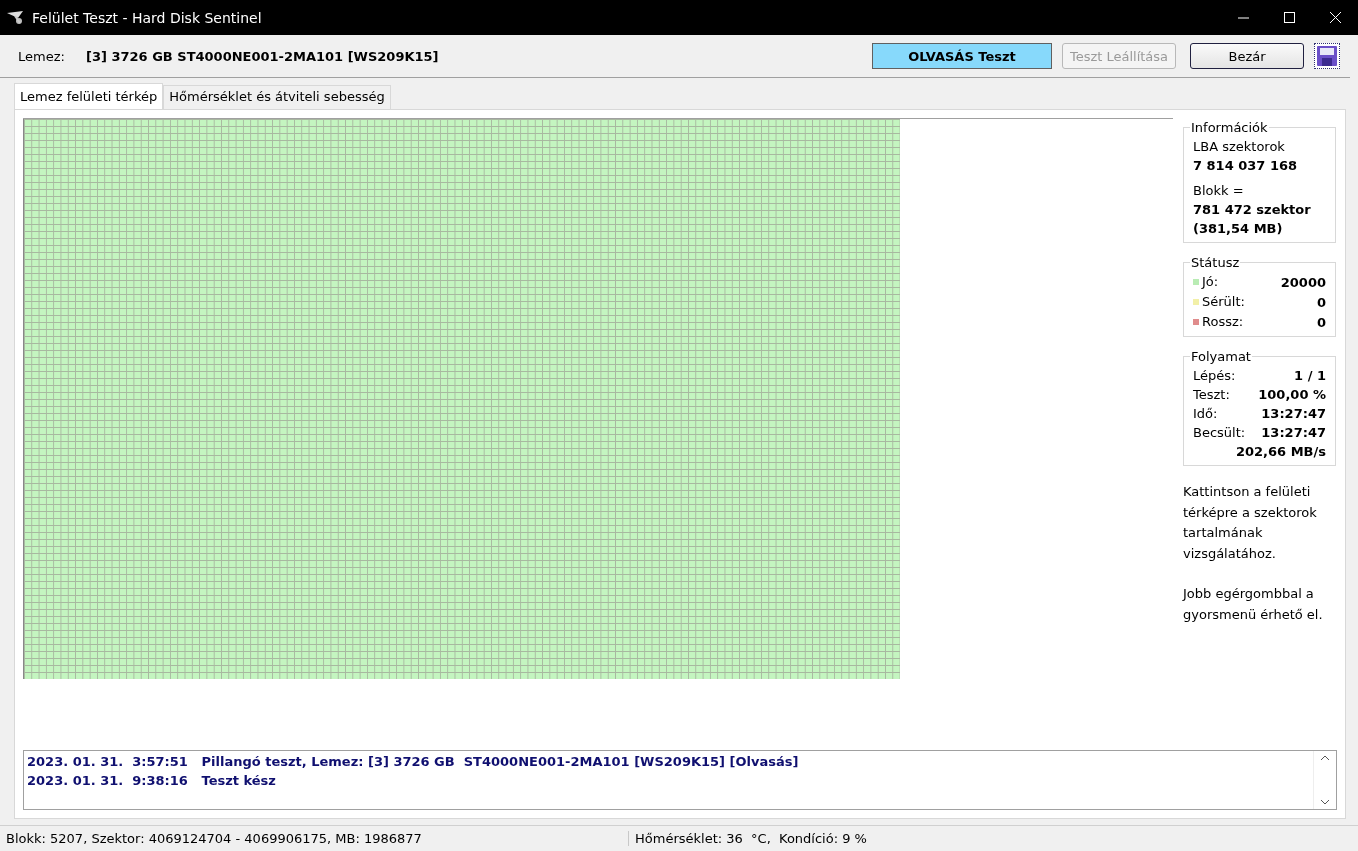  What do you see at coordinates (1280, 452) in the screenshot?
I see `progress-value: 202,66 MB/s` at bounding box center [1280, 452].